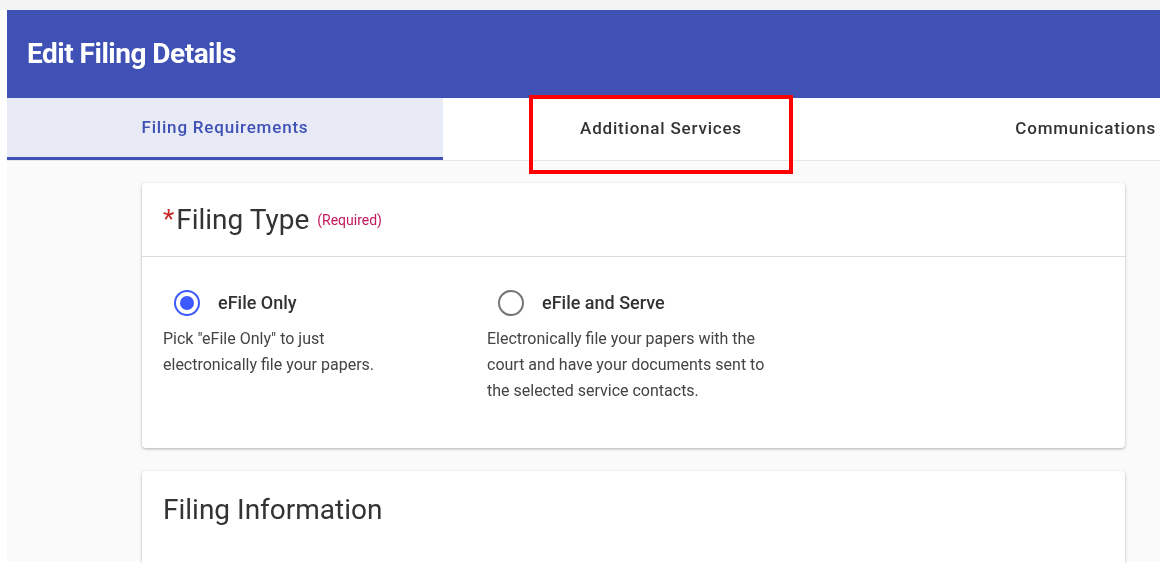  What do you see at coordinates (637, 302) in the screenshot?
I see `radio-option: eFile and Serve` at bounding box center [637, 302].